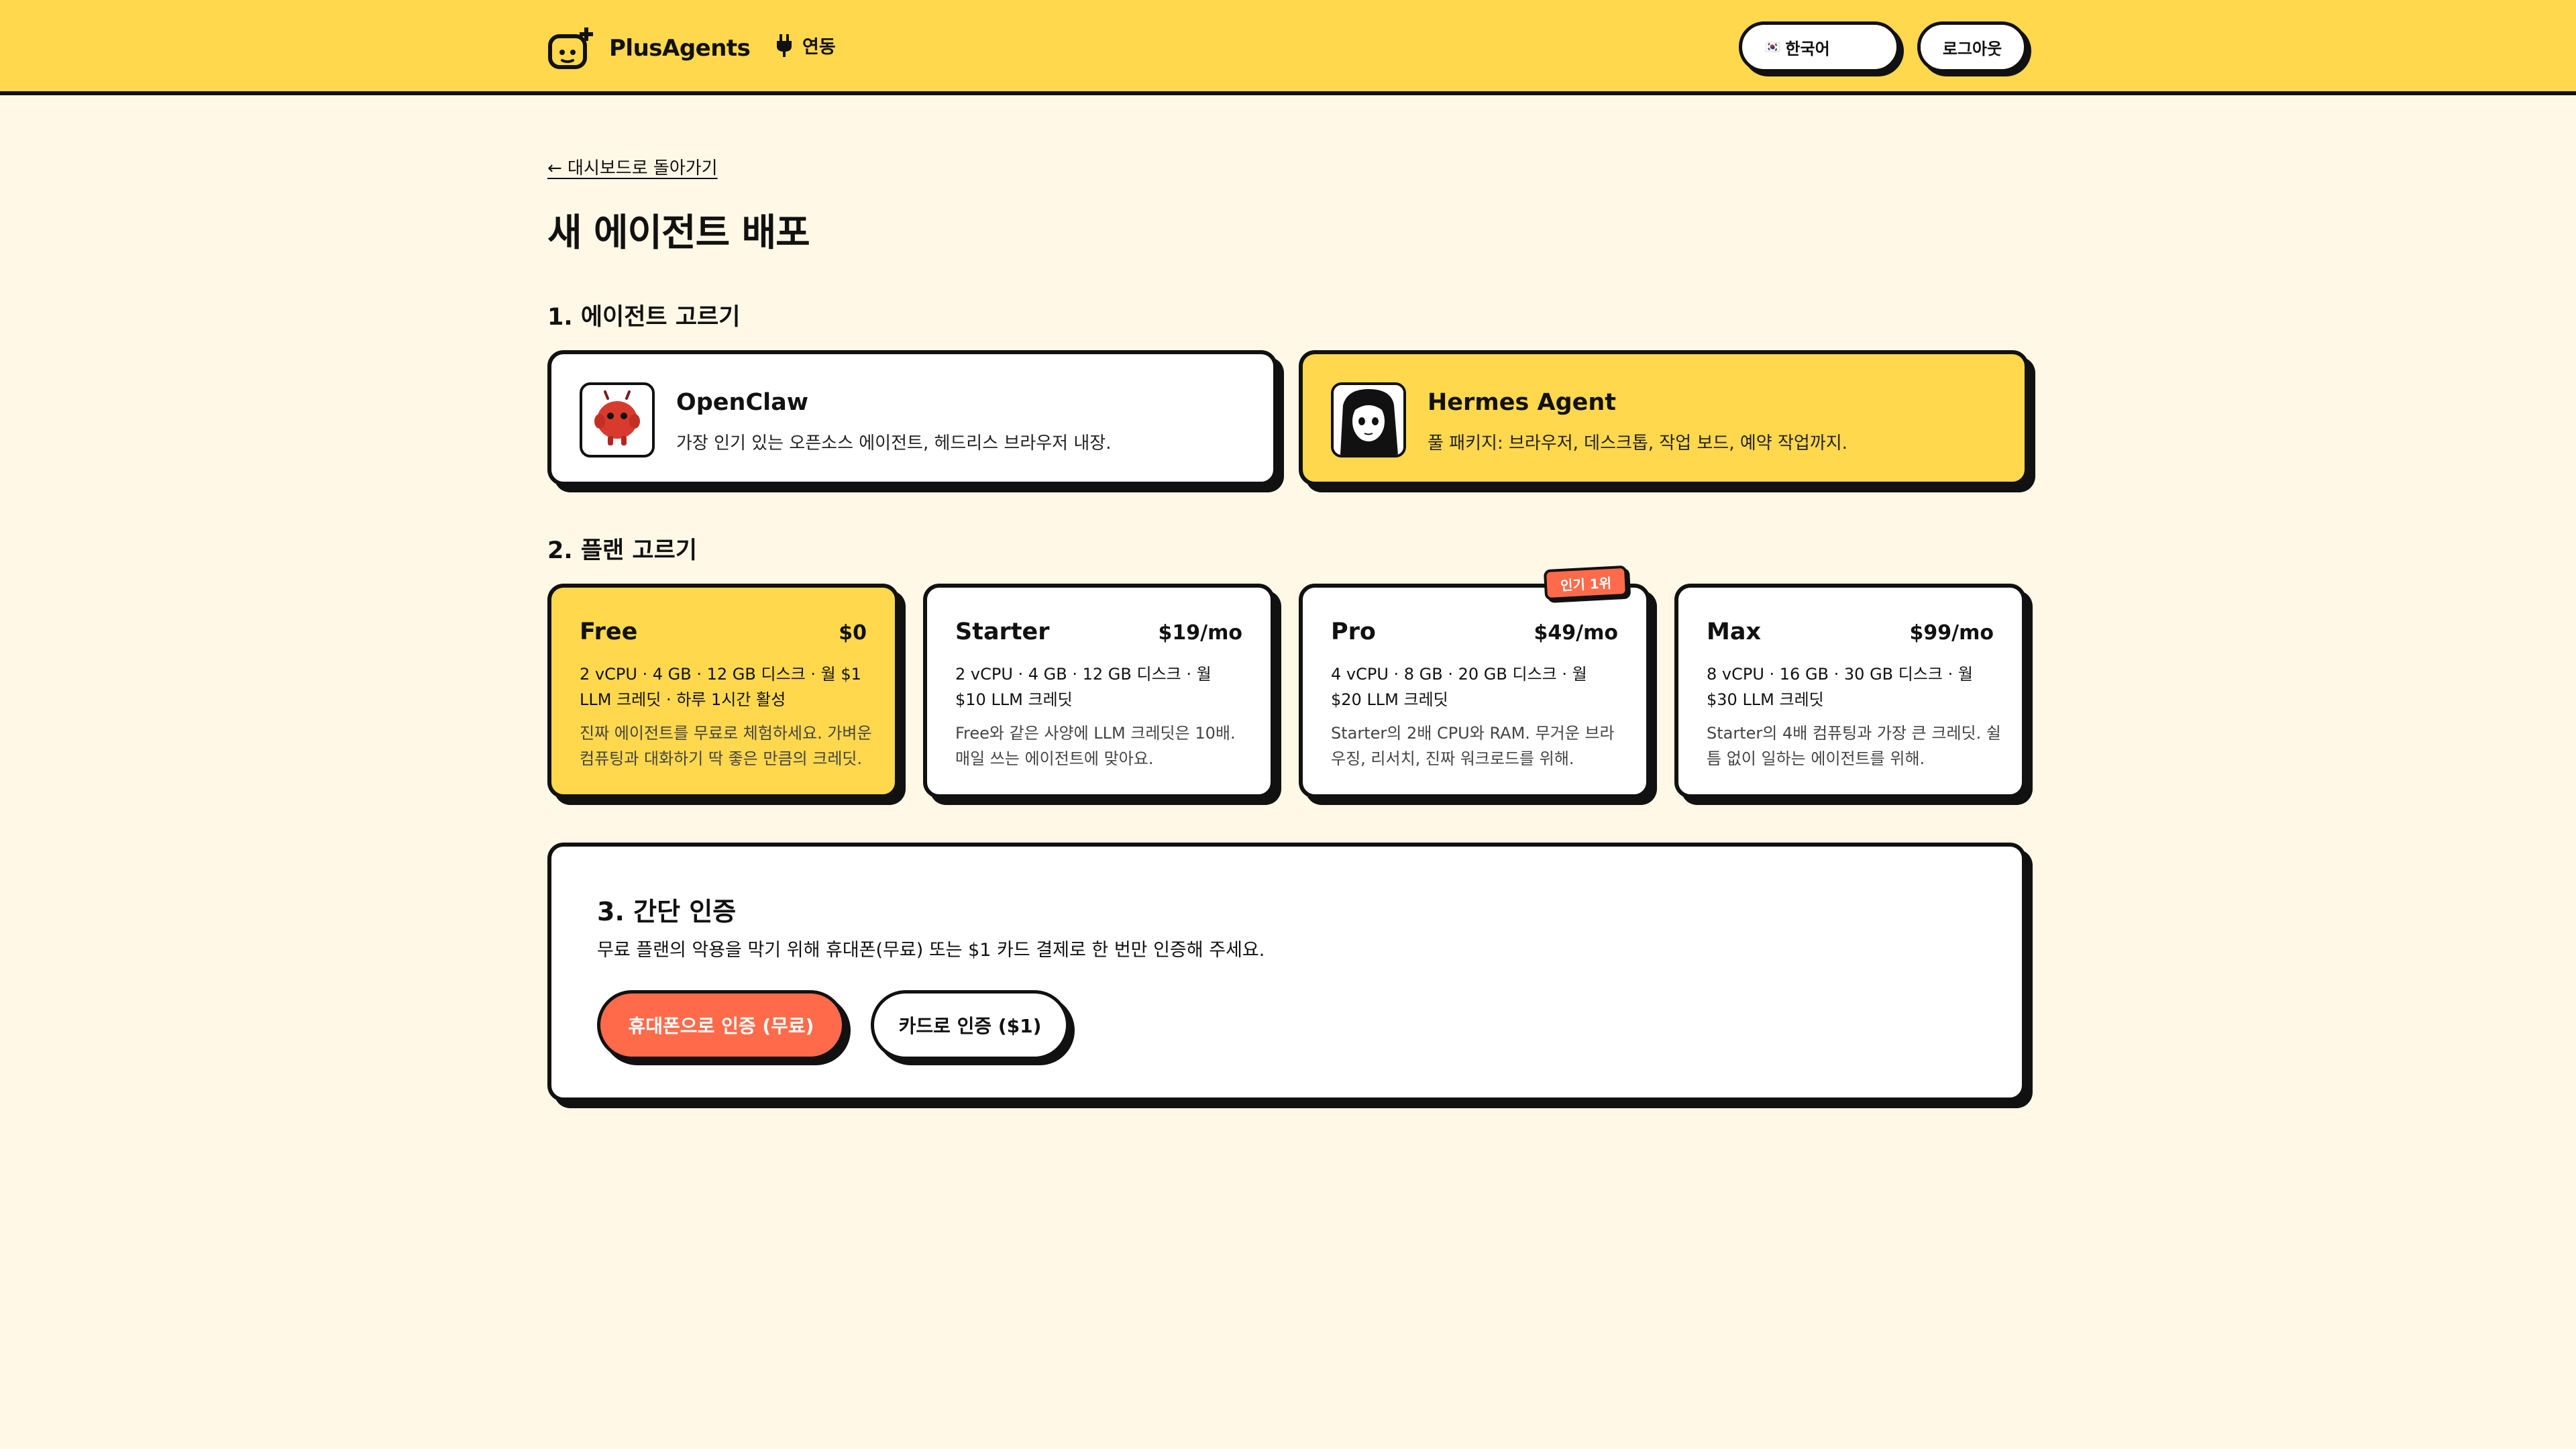 The height and width of the screenshot is (1449, 2576). What do you see at coordinates (721, 1025) in the screenshot?
I see `verify-phone-button: 휴대폰으로 인증 (무료)` at bounding box center [721, 1025].